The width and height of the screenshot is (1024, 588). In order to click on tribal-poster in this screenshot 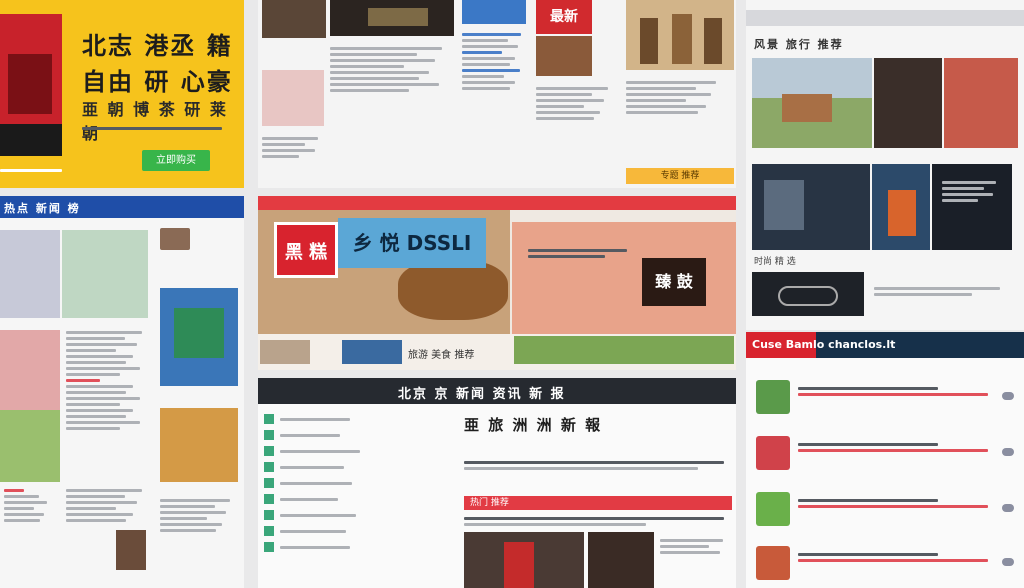, I will do `click(199, 445)`.